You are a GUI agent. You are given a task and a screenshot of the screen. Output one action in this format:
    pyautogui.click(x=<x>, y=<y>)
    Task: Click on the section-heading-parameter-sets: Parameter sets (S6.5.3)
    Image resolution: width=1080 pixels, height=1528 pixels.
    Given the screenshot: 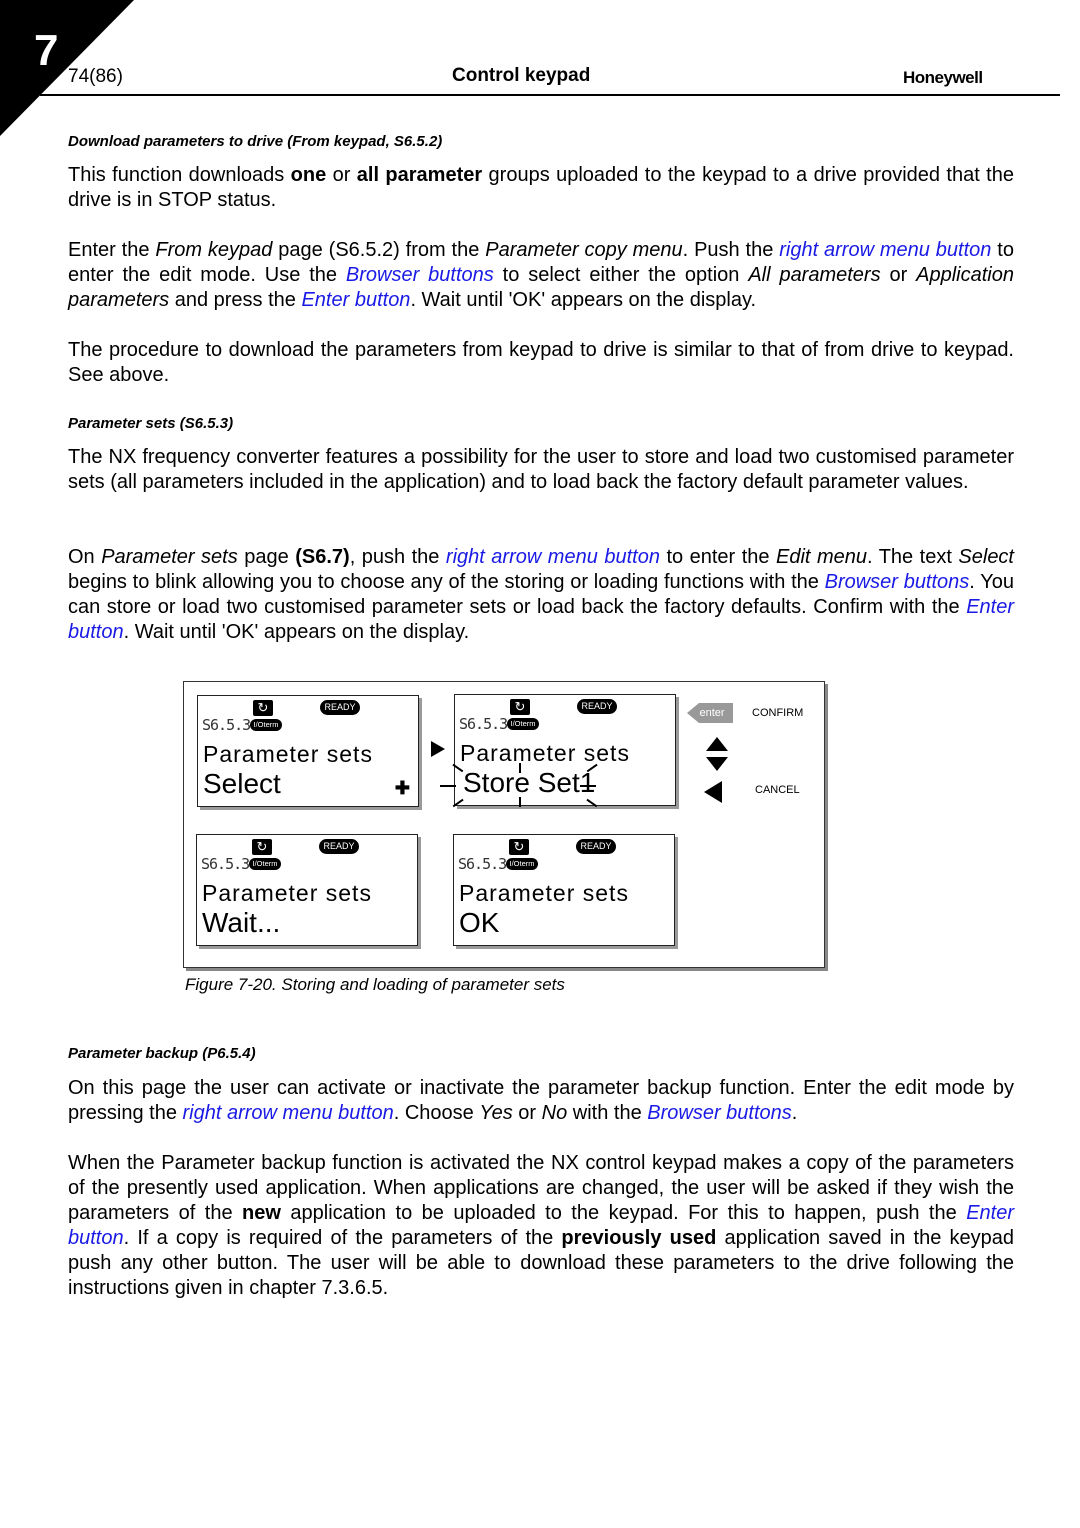 What is the action you would take?
    pyautogui.click(x=151, y=423)
    